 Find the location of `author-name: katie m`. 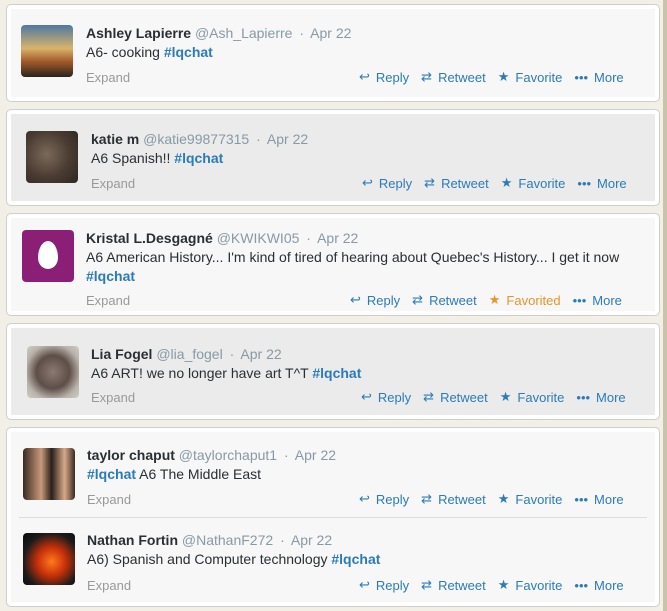

author-name: katie m is located at coordinates (115, 139).